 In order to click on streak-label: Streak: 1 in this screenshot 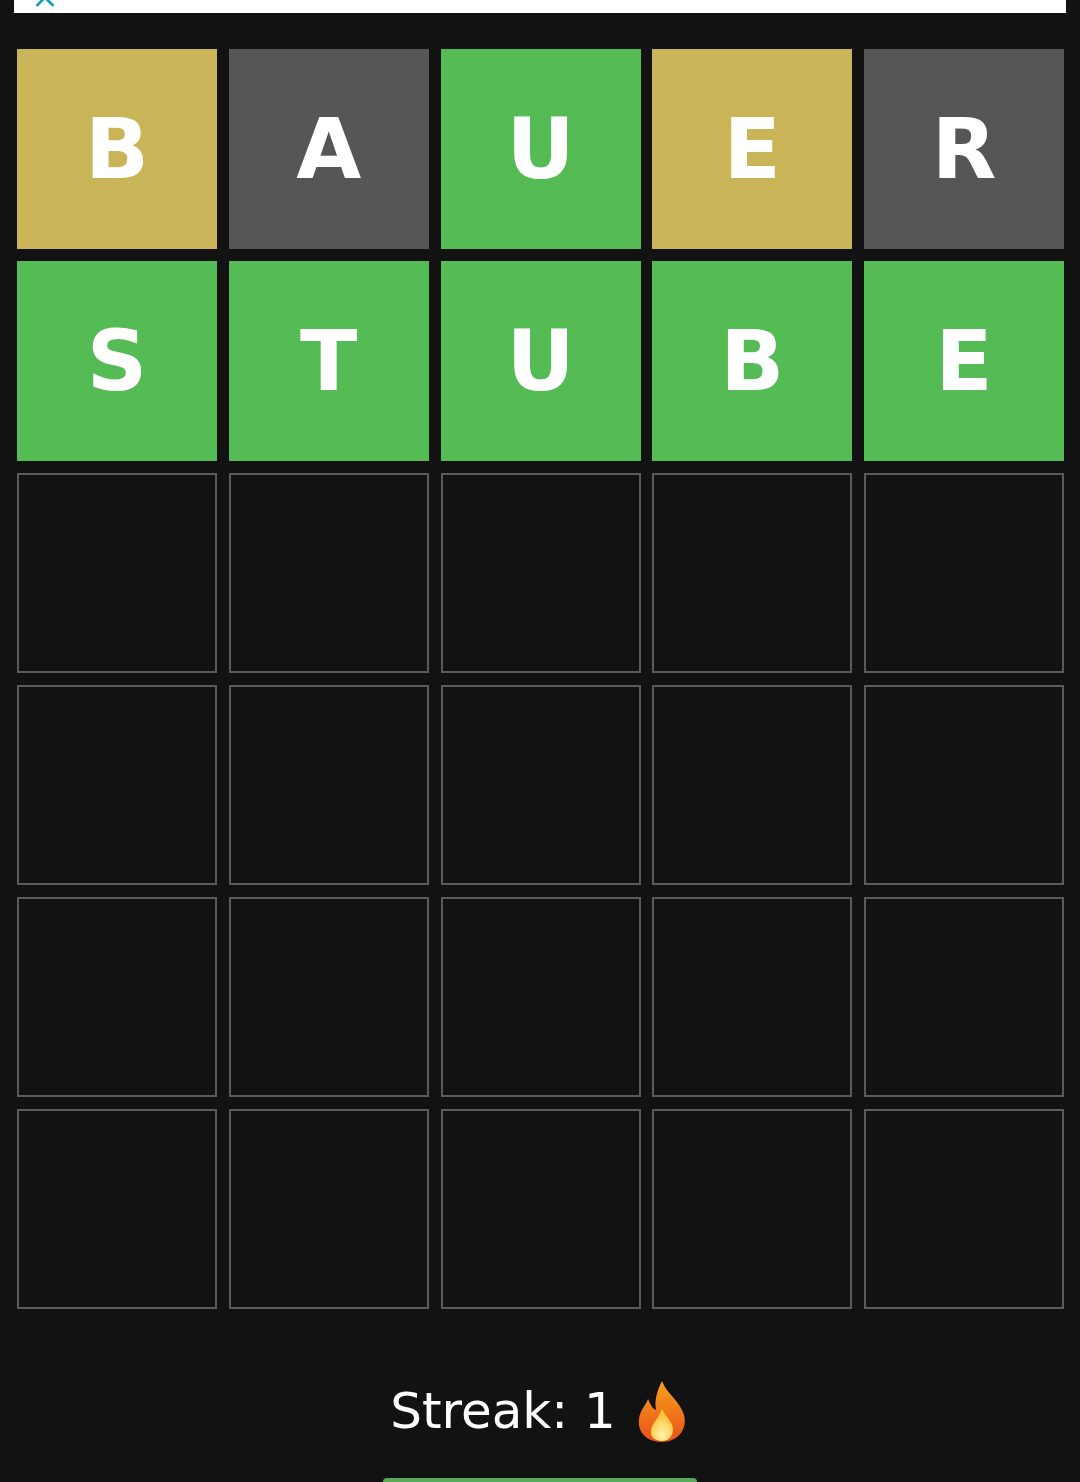, I will do `click(503, 1411)`.